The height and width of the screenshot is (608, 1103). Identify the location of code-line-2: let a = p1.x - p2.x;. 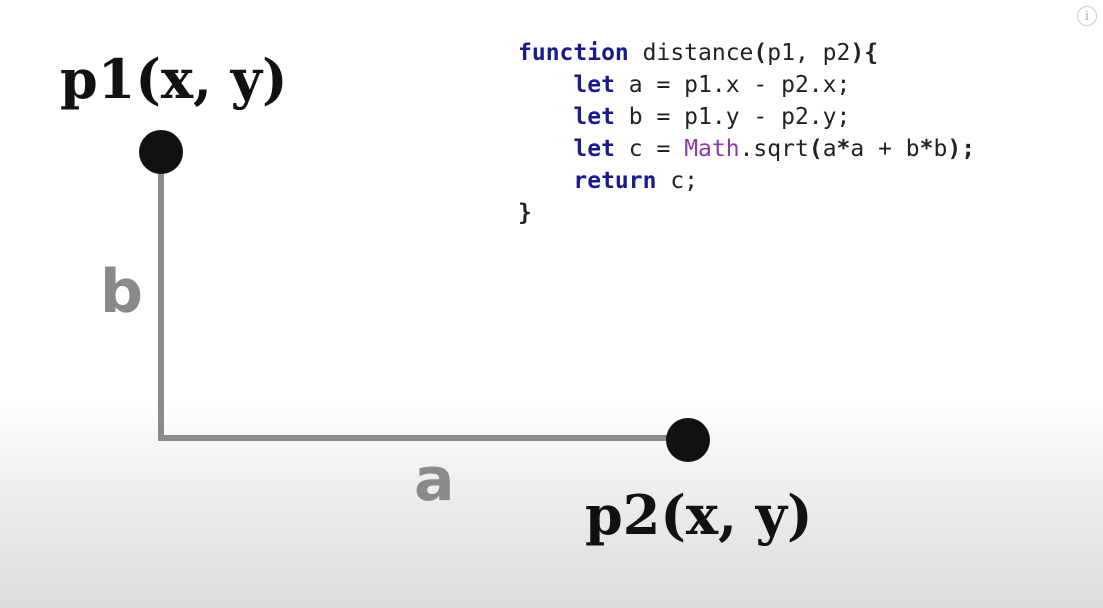
(712, 85).